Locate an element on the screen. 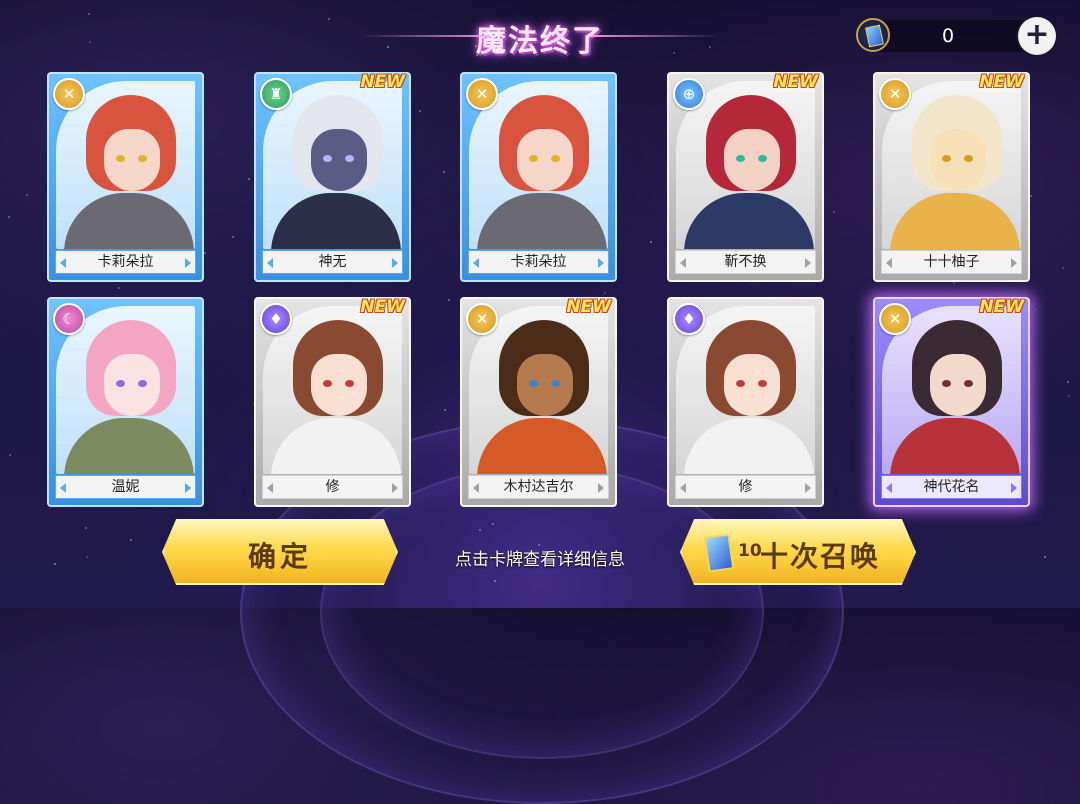 Image resolution: width=1080 pixels, height=804 pixels. character-card: ✕ NEW 木村达吉尔 is located at coordinates (538, 402).